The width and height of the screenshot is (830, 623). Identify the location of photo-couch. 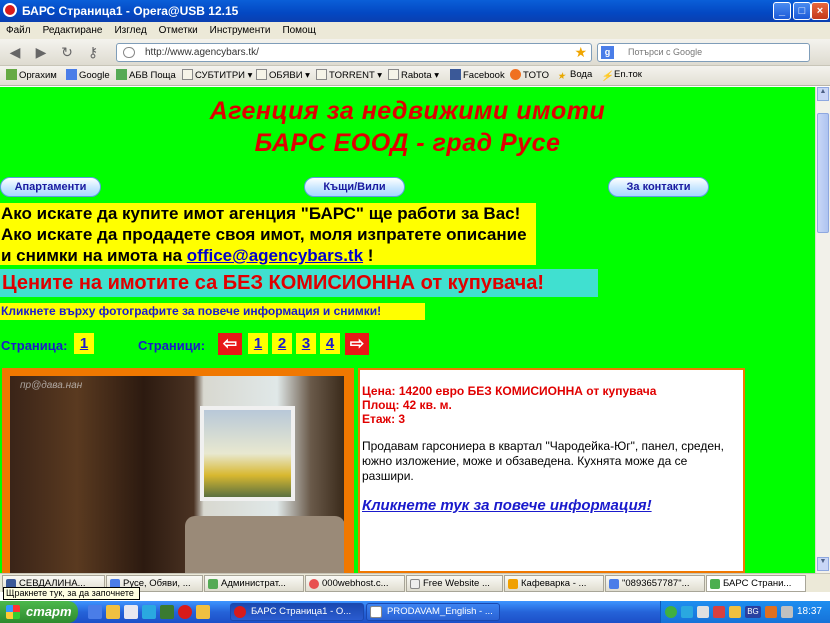
(264, 544).